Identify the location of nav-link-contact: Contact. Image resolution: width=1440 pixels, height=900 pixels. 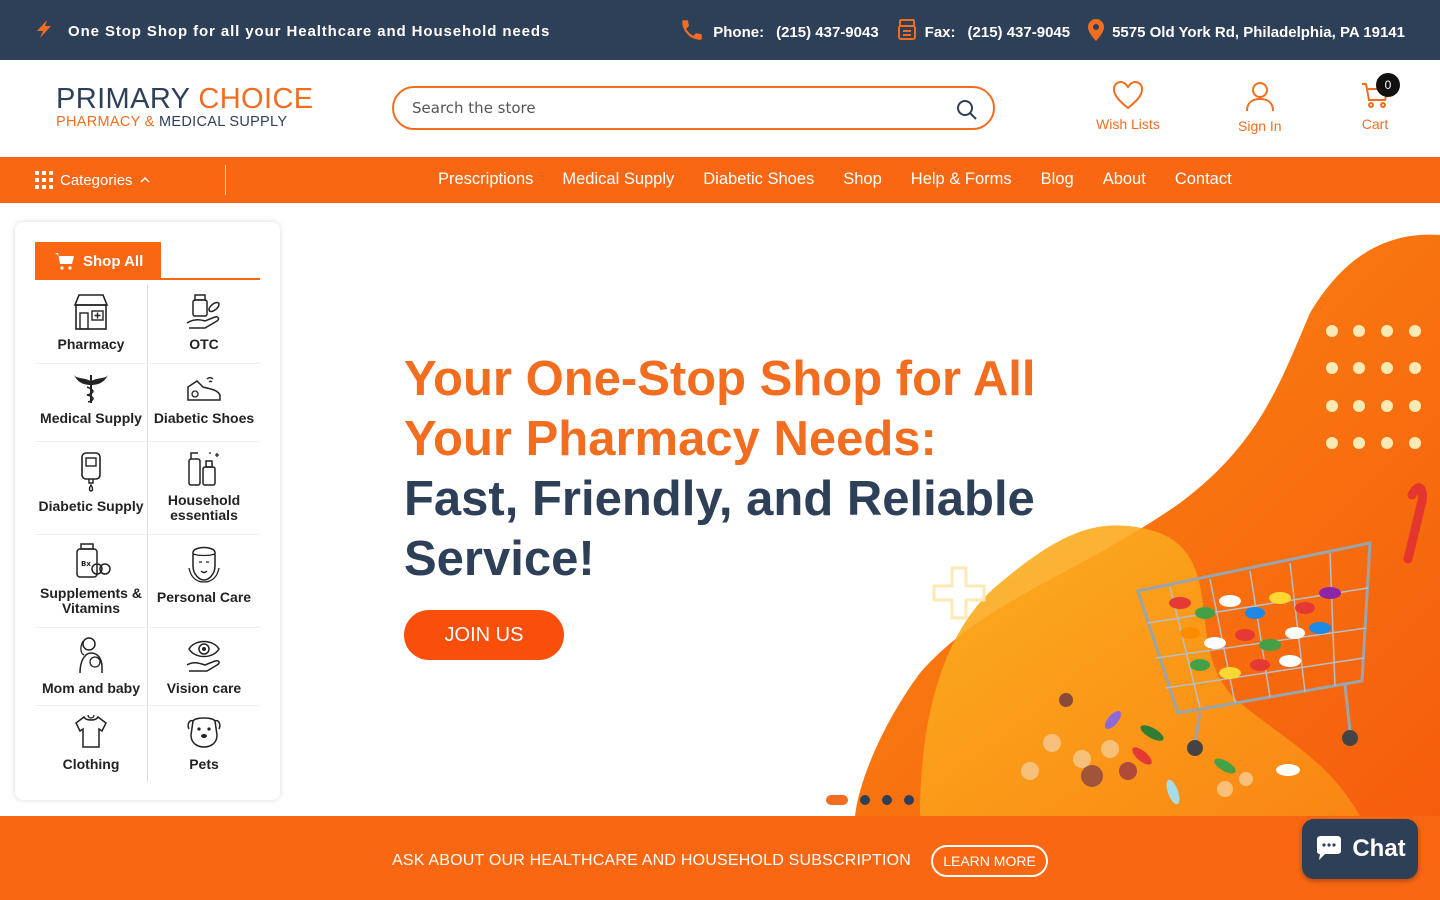
(1203, 179).